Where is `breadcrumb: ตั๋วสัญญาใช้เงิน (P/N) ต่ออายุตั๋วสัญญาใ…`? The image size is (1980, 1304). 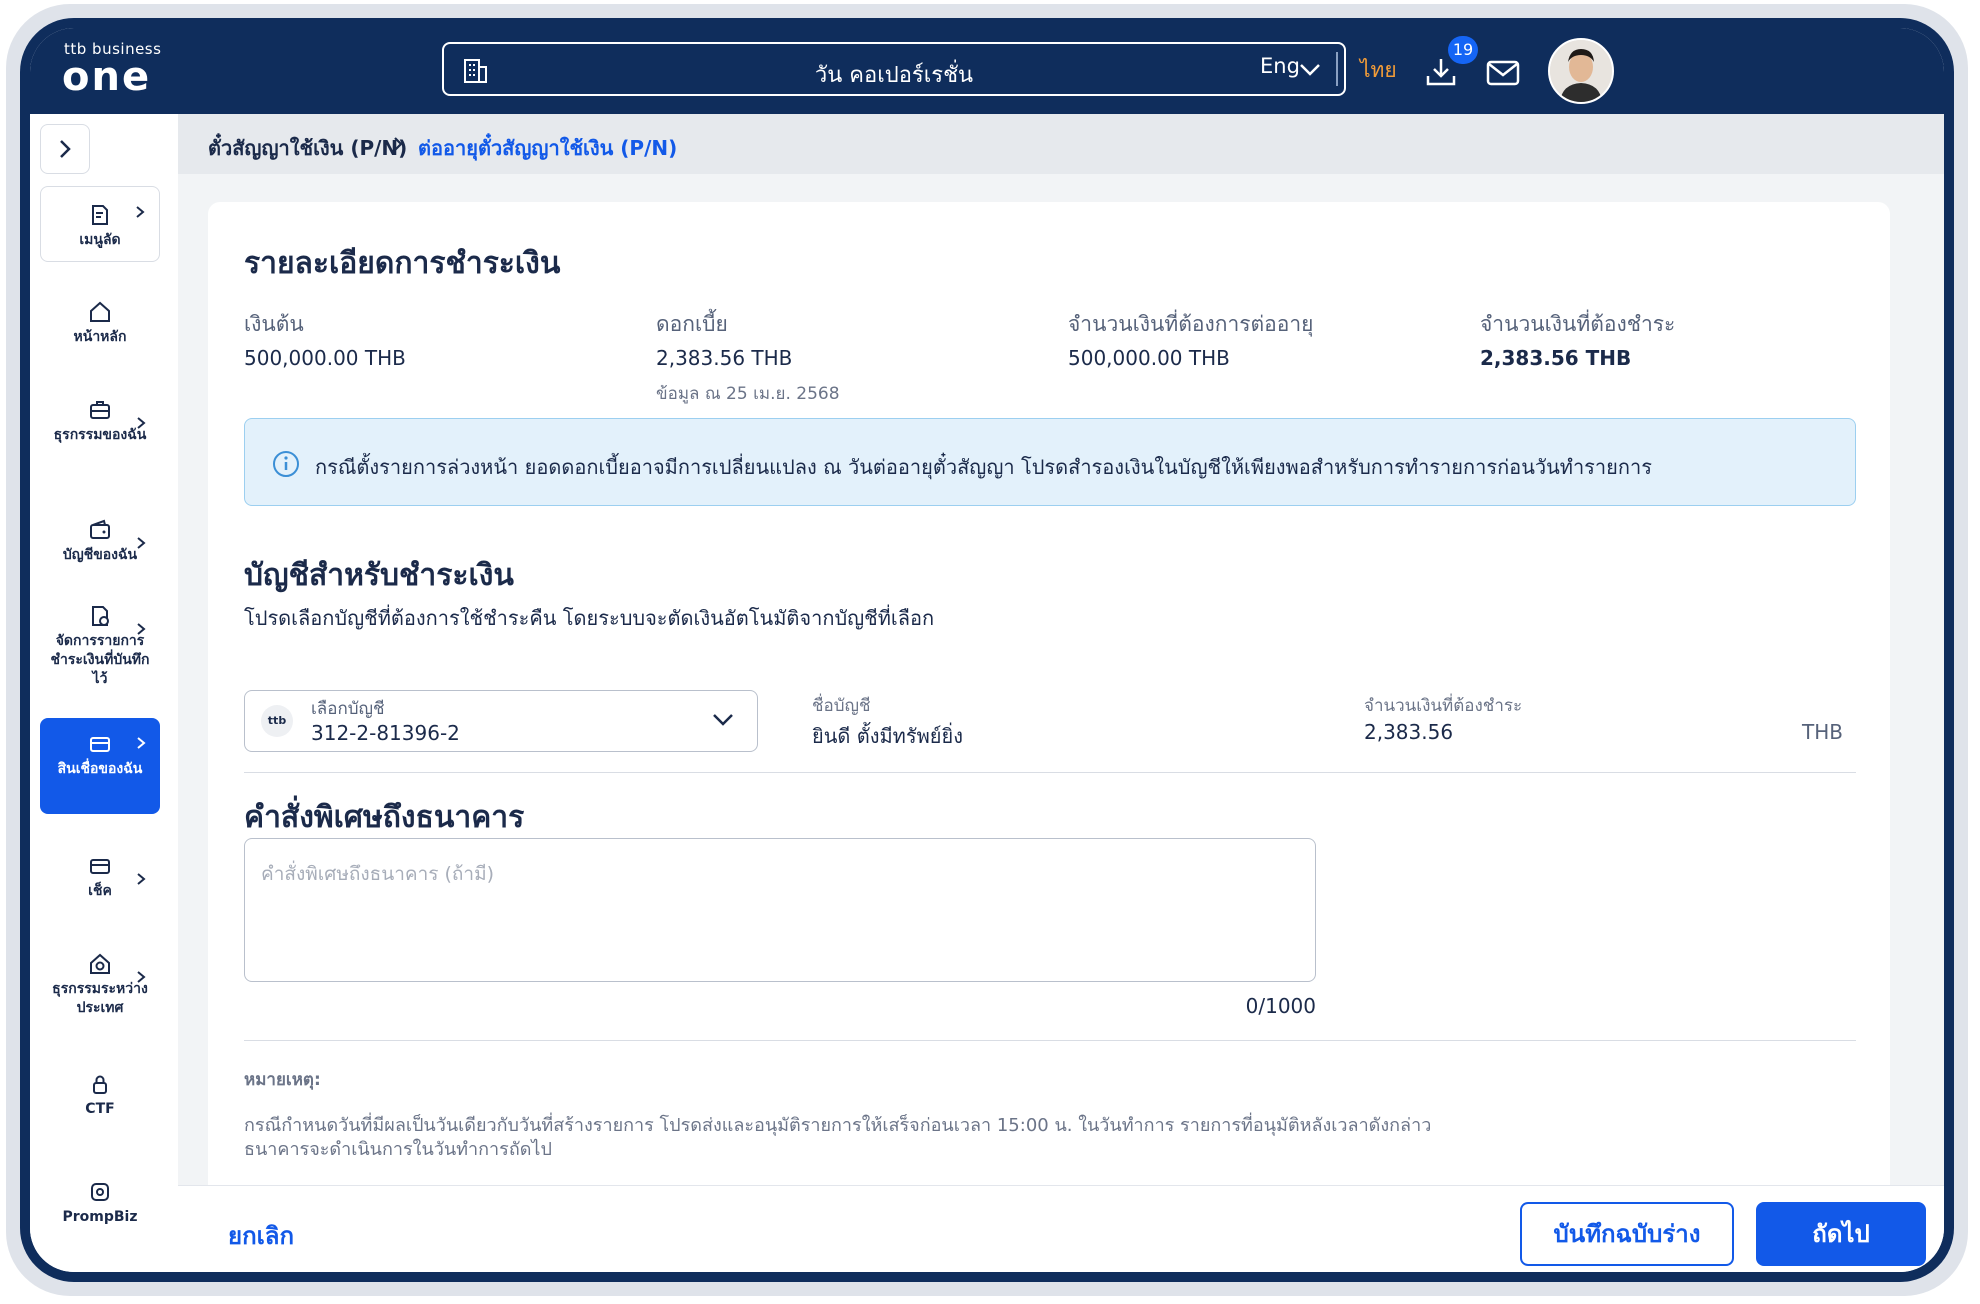
breadcrumb: ตั๋วสัญญาใช้เงิน (P/N) ต่ออายุตั๋วสัญญาใ… is located at coordinates (1061, 144).